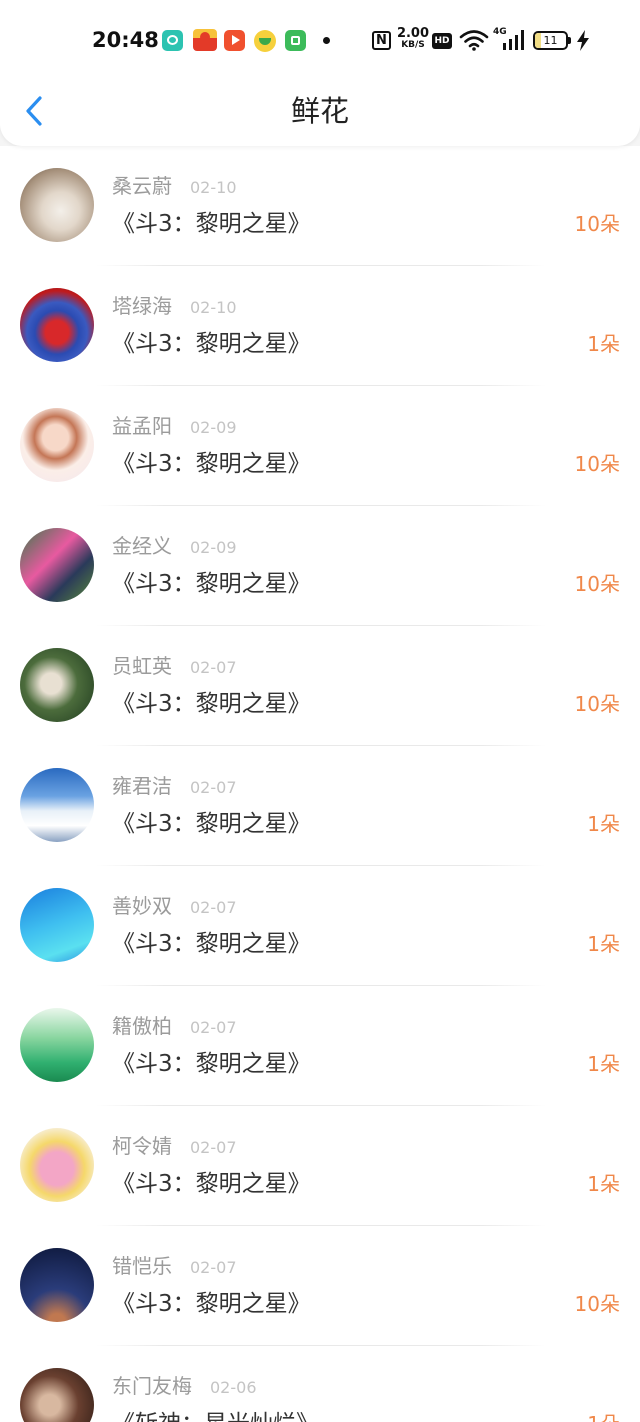 The image size is (640, 1422). I want to click on list-item: 东门友梅 02-06 《斩神：星光灿烂》 1朵, so click(320, 1384).